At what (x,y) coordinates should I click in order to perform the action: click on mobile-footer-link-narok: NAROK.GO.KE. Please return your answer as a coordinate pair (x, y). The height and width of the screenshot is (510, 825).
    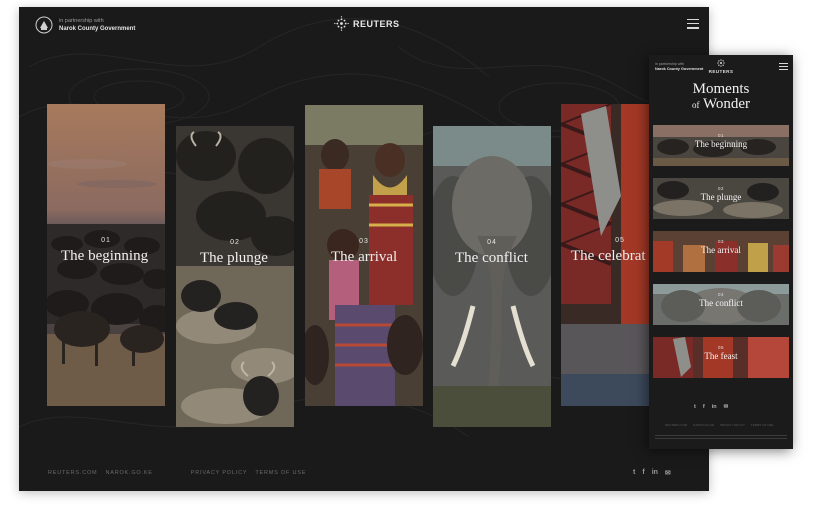
    Looking at the image, I should click on (703, 425).